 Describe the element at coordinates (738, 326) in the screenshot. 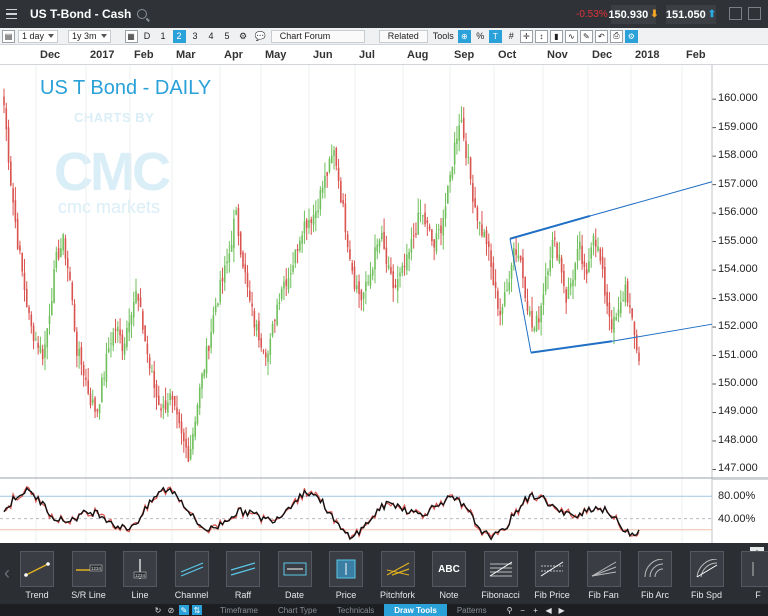

I see `price-tick-label: 152.000` at that location.